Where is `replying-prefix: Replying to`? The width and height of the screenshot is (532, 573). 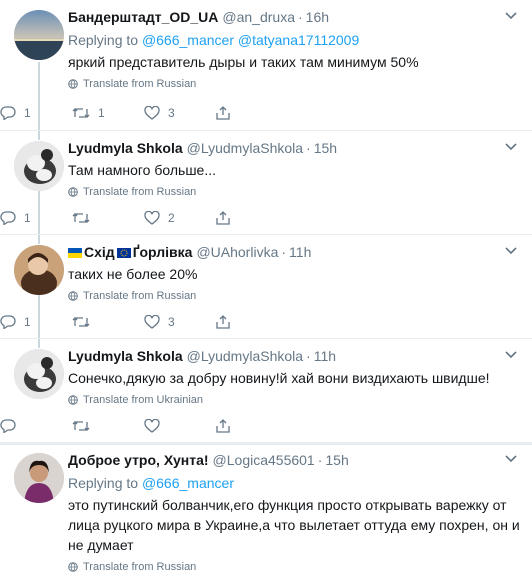
replying-prefix: Replying to is located at coordinates (103, 40).